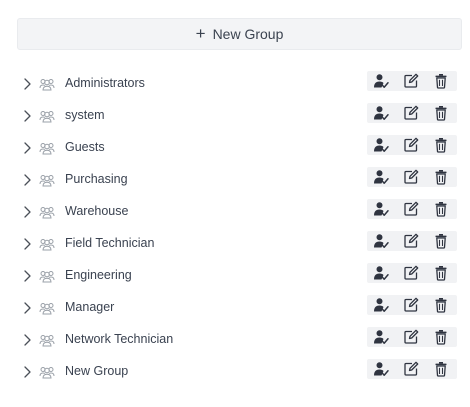 The width and height of the screenshot is (470, 407). What do you see at coordinates (235, 244) in the screenshot?
I see `group-row: Field Technician` at bounding box center [235, 244].